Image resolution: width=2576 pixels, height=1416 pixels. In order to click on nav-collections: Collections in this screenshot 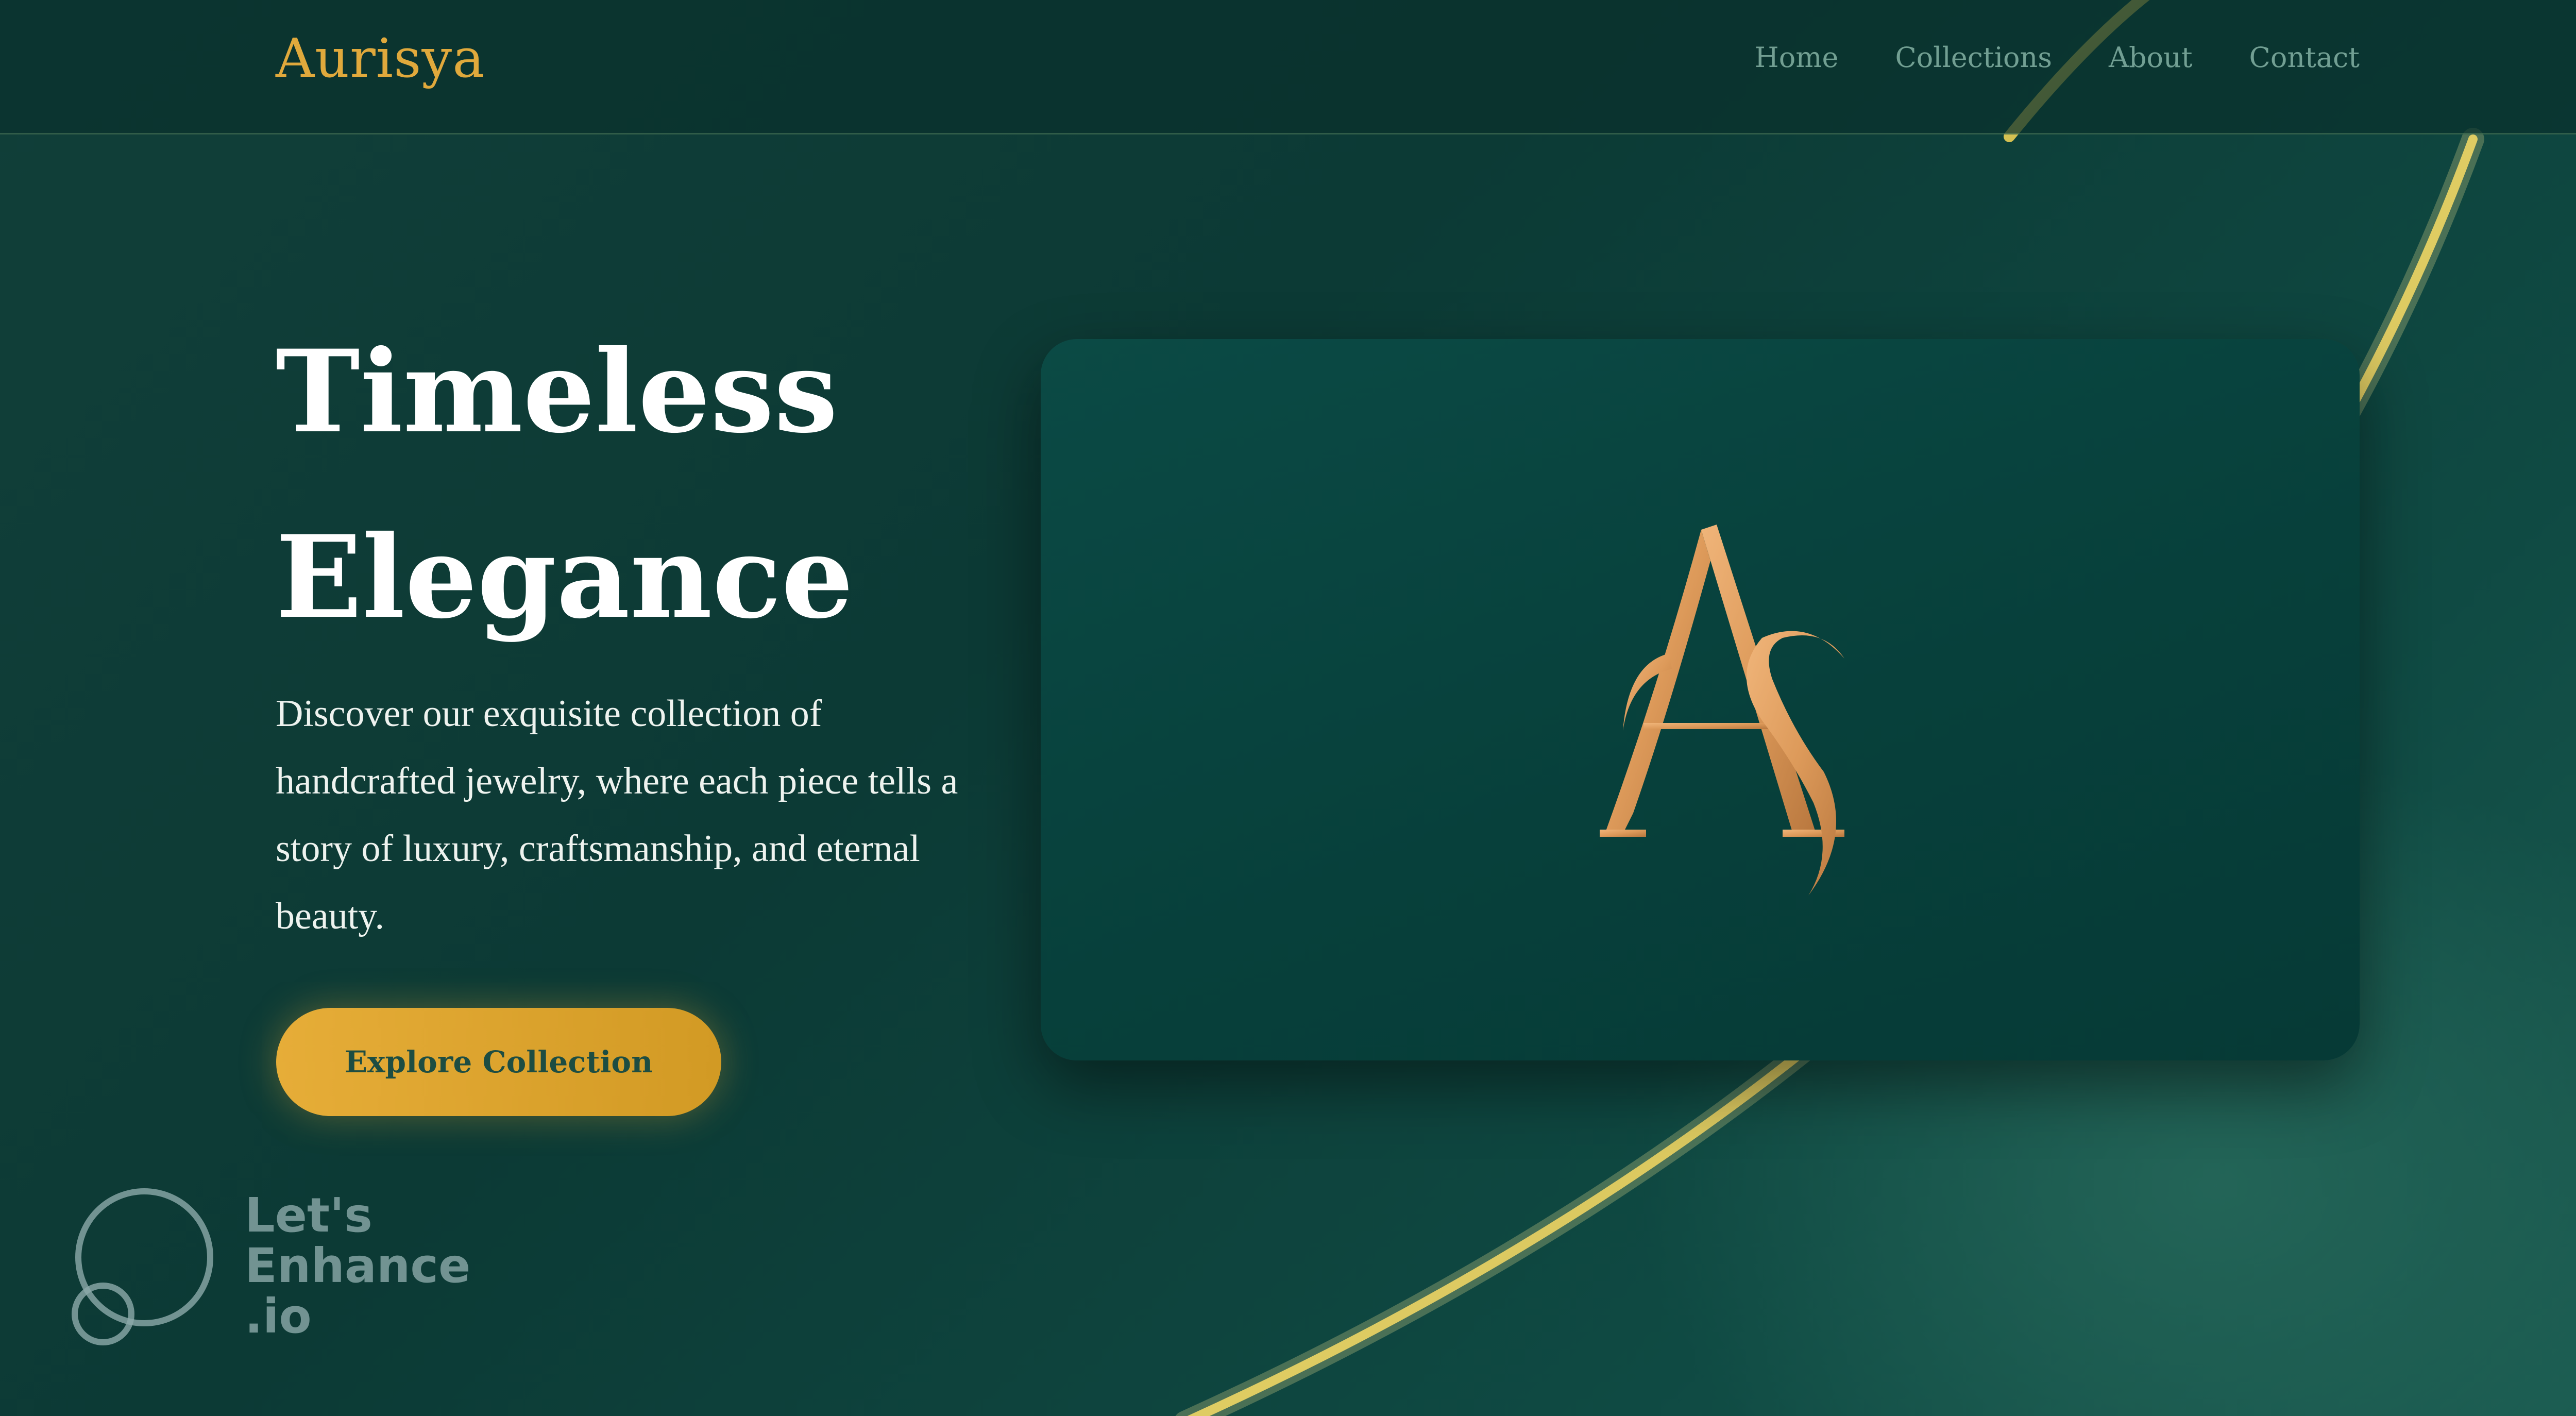, I will do `click(1973, 57)`.